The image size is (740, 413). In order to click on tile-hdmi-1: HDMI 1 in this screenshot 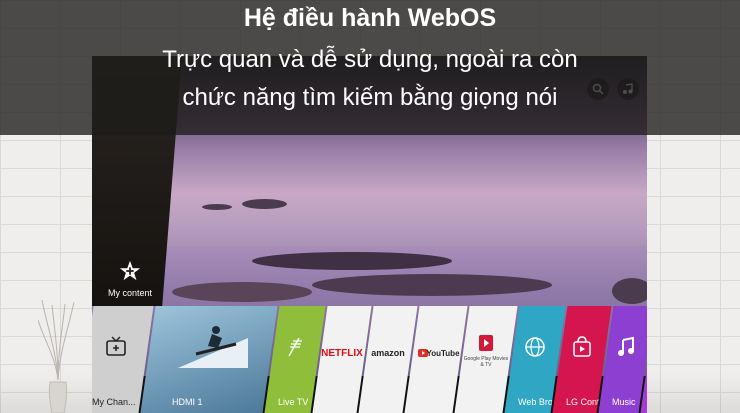, I will do `click(209, 359)`.